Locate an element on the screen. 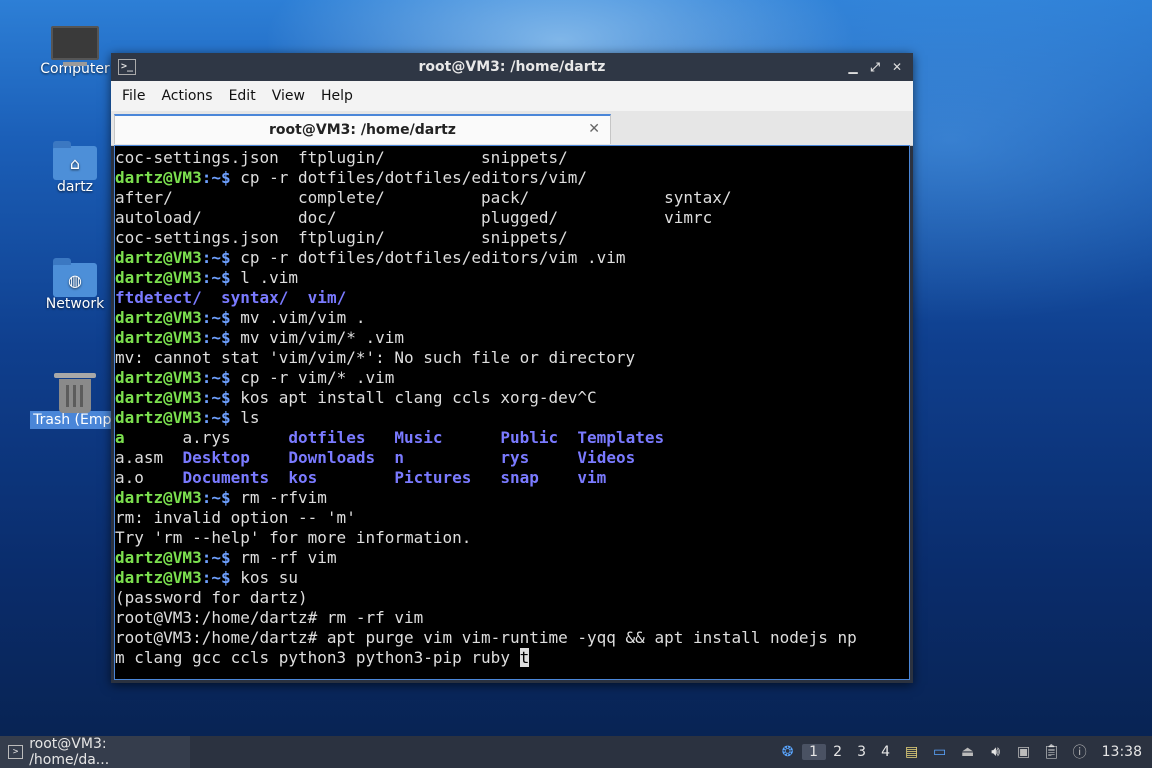  maximize-button: ⤢ is located at coordinates (875, 67).